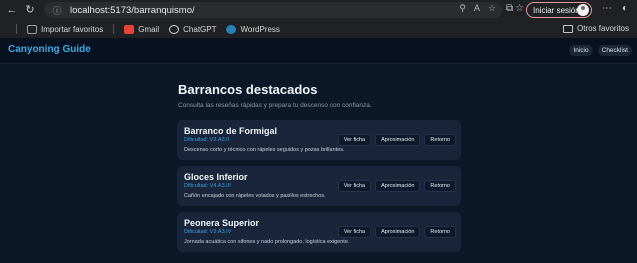 This screenshot has width=637, height=263. Describe the element at coordinates (208, 232) in the screenshot. I see `card-difficulty: Dificultad: V3.A3.IV` at that location.